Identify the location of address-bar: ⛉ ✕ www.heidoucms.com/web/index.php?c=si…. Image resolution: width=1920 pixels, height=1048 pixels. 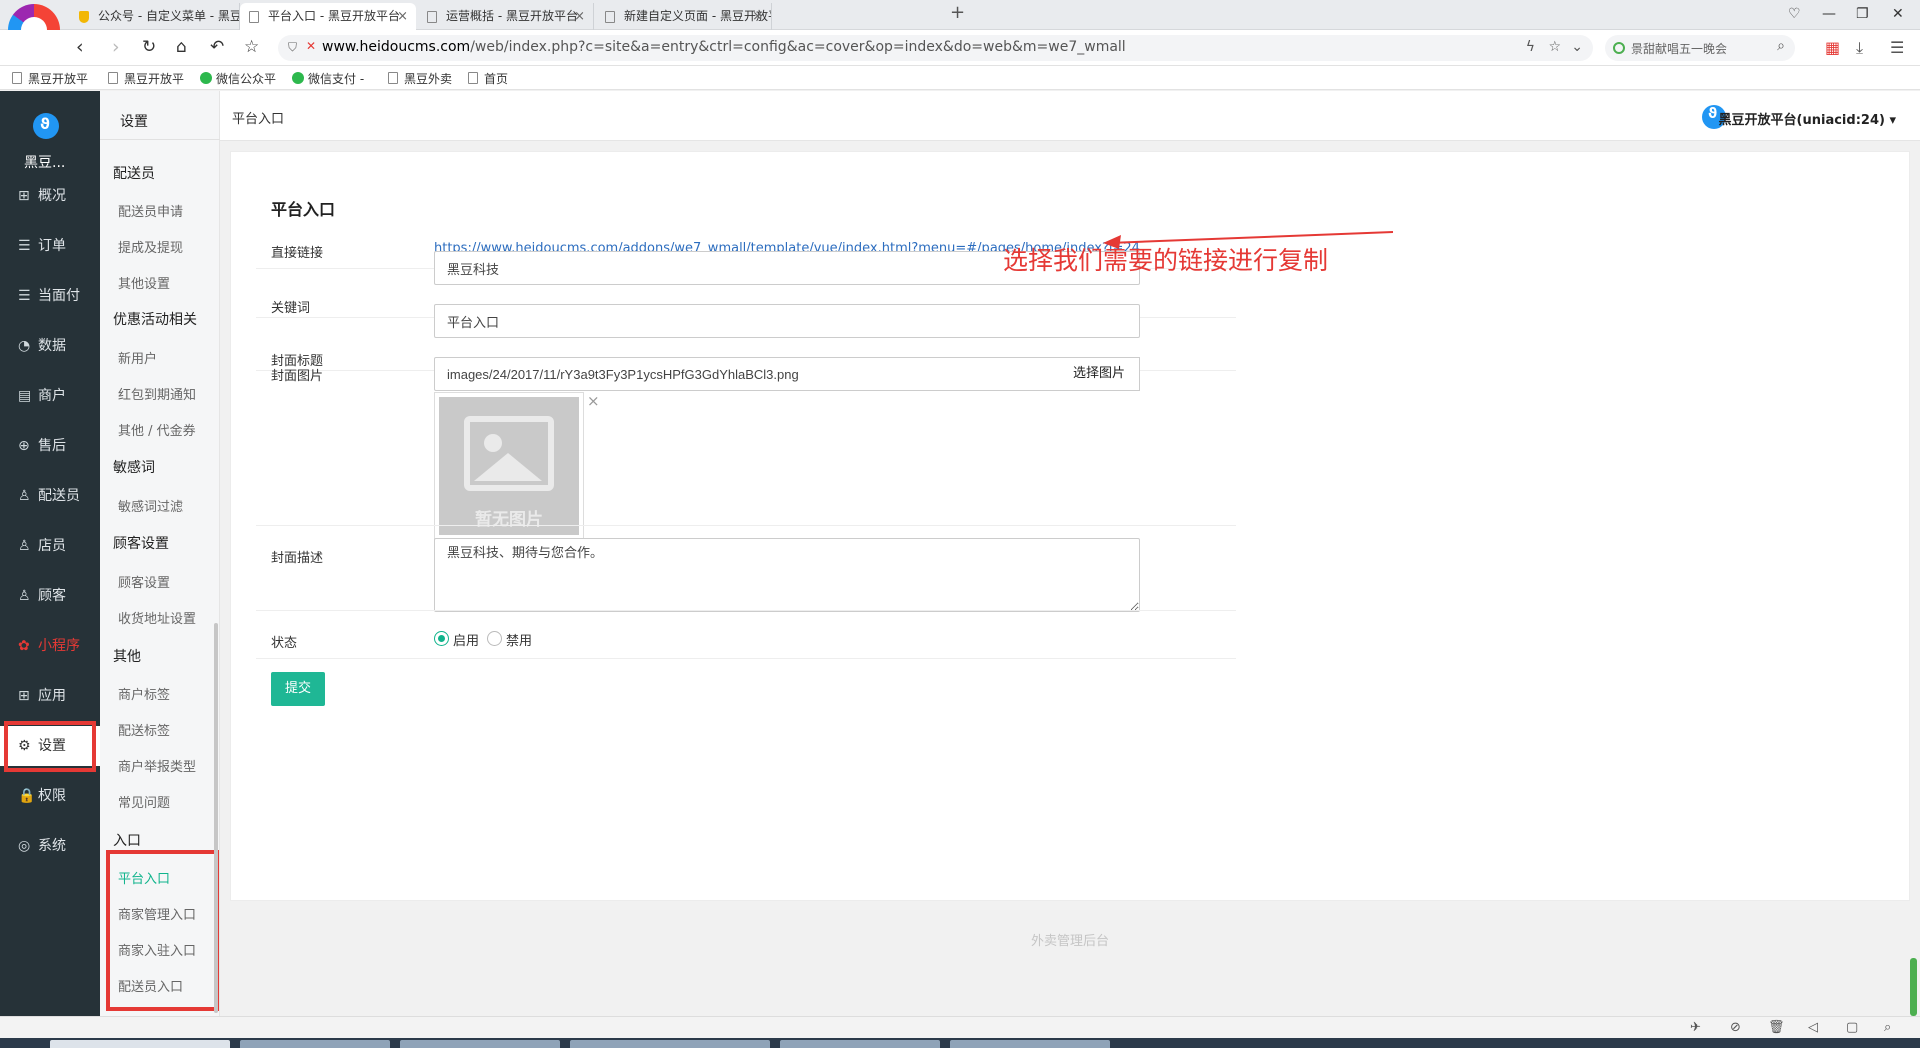
(935, 48).